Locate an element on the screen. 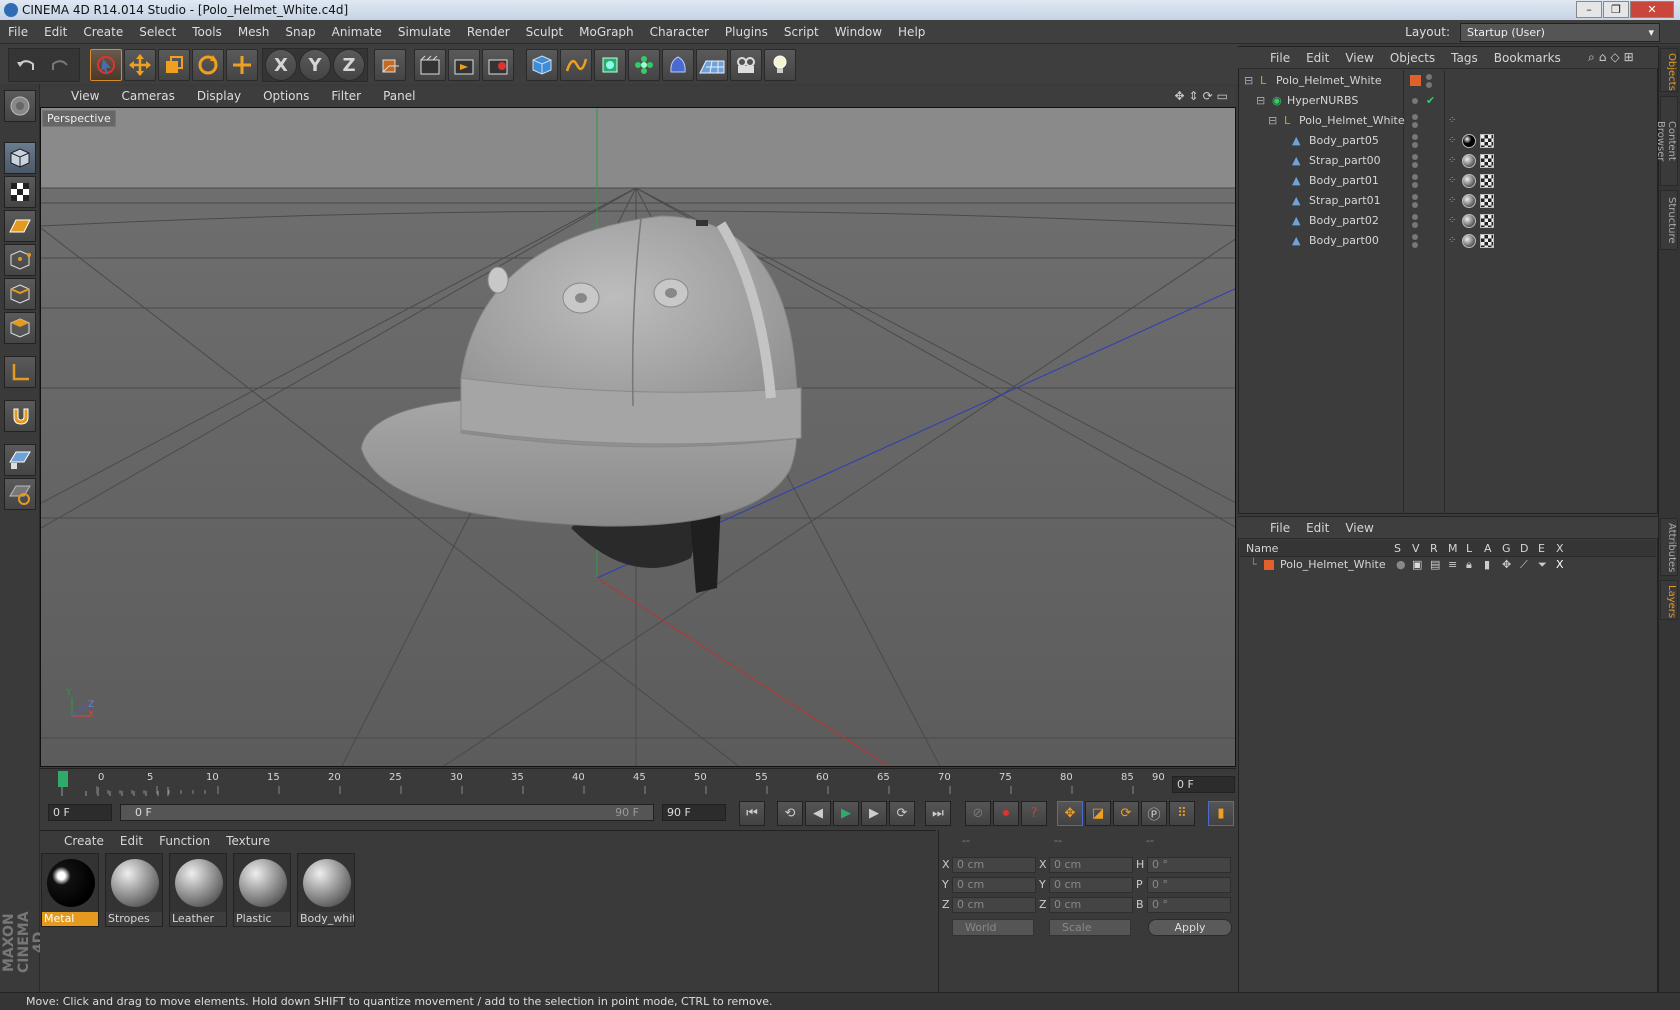 The width and height of the screenshot is (1680, 1010). menu-character: Character is located at coordinates (679, 32).